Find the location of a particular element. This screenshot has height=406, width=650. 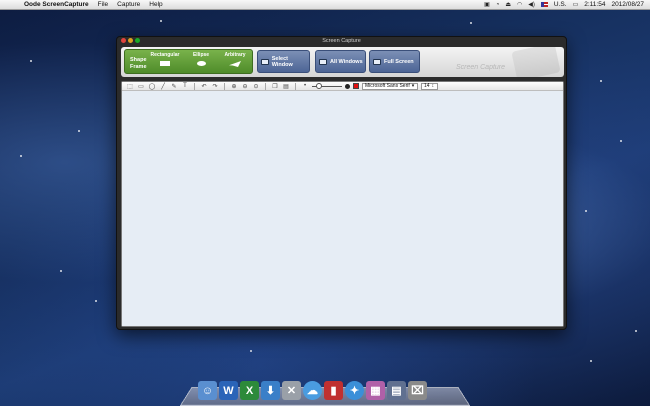

redo-icon: ↷ is located at coordinates (215, 86).